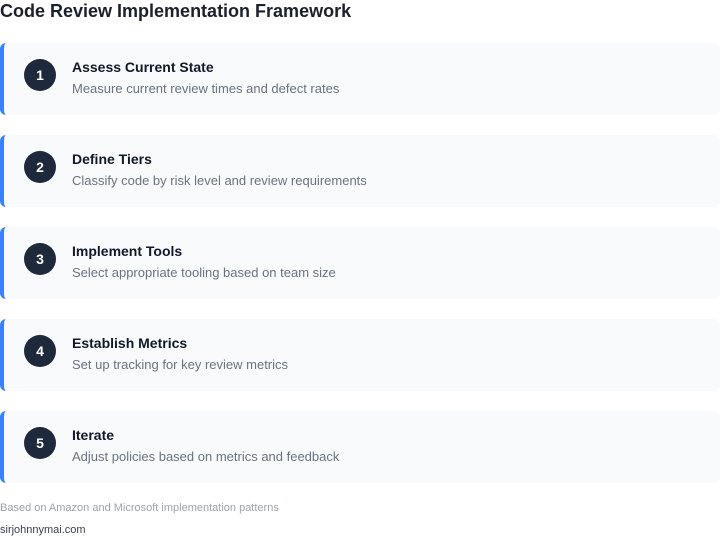 This screenshot has width=720, height=537. I want to click on step-title: Implement Tools, so click(127, 251).